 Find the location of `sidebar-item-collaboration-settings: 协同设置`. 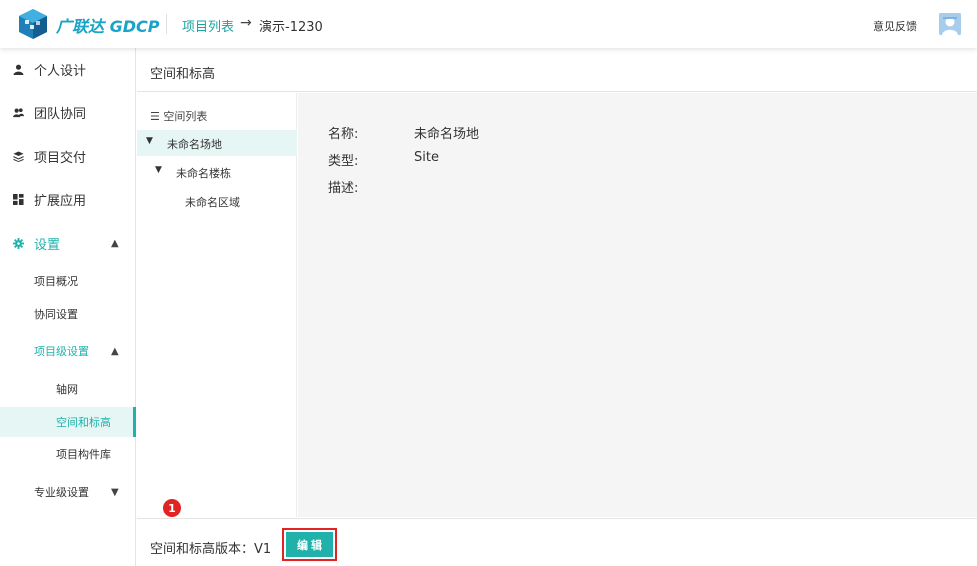

sidebar-item-collaboration-settings: 协同设置 is located at coordinates (68, 314).